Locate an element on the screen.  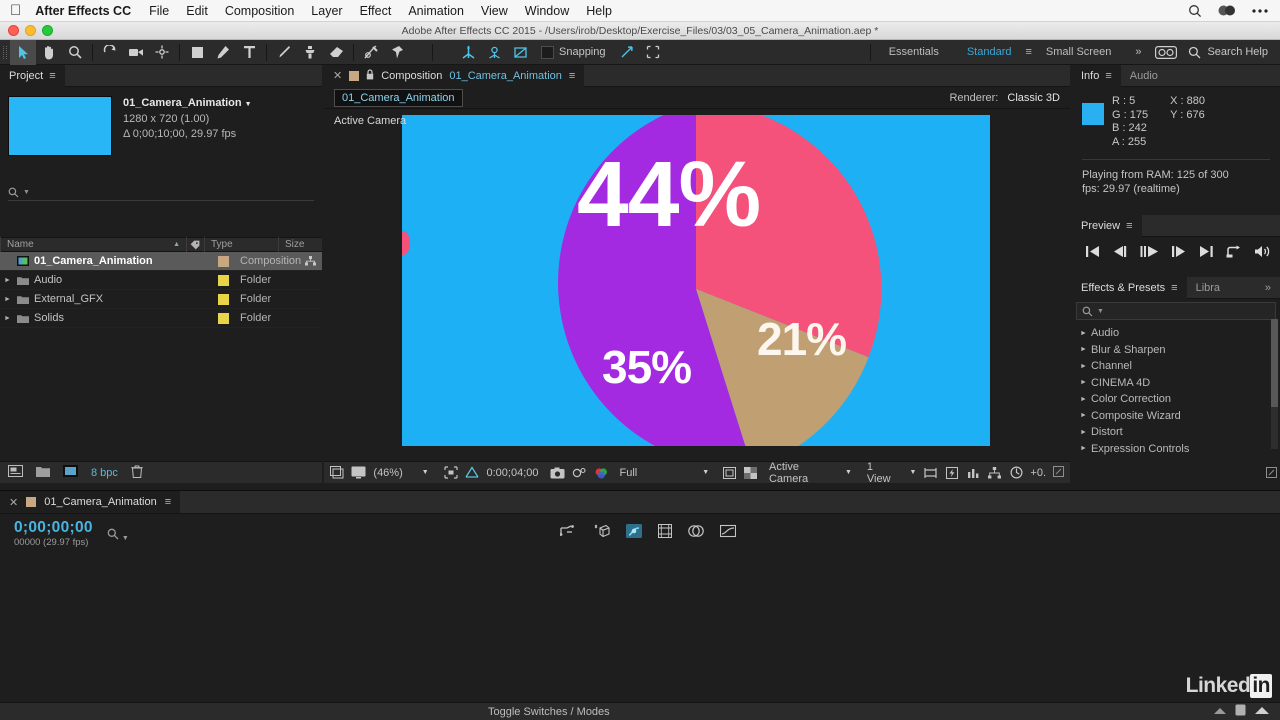
project-row-folder-external-gfx: ► External_GFX Folder is located at coordinates (161, 299).